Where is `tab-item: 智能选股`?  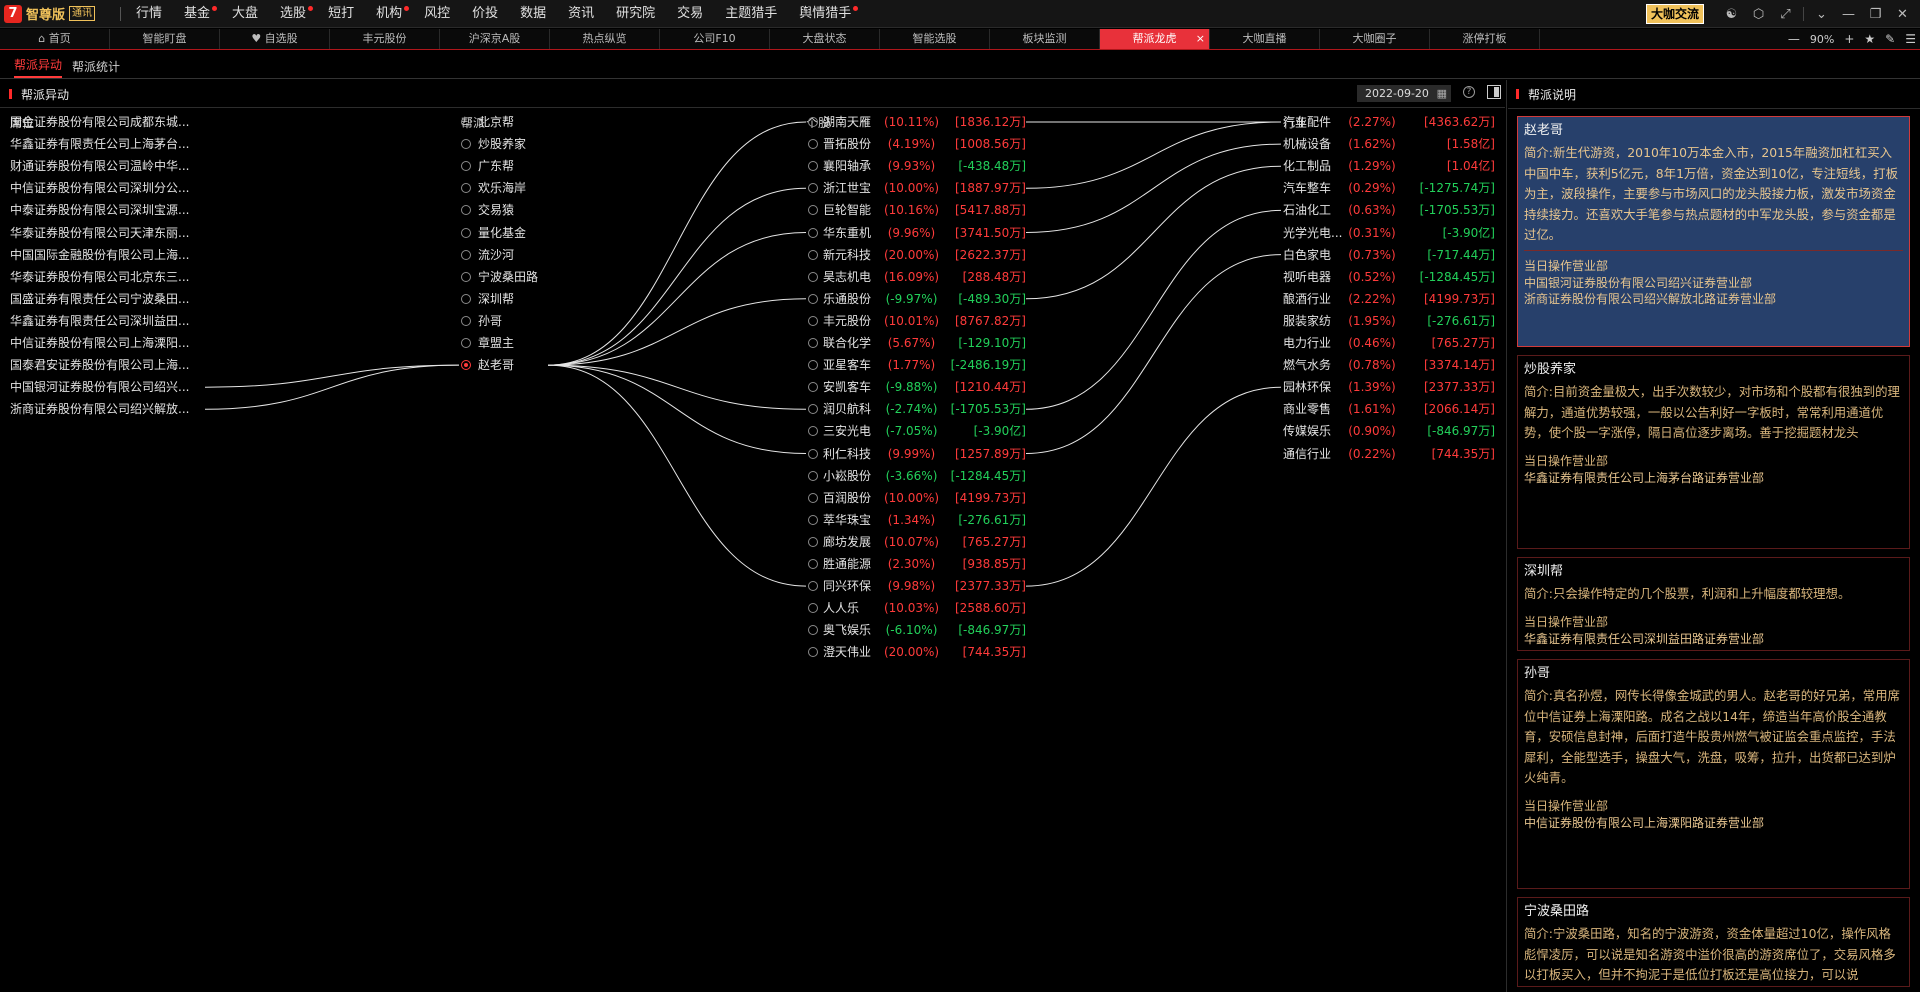
tab-item: 智能选股 is located at coordinates (935, 39).